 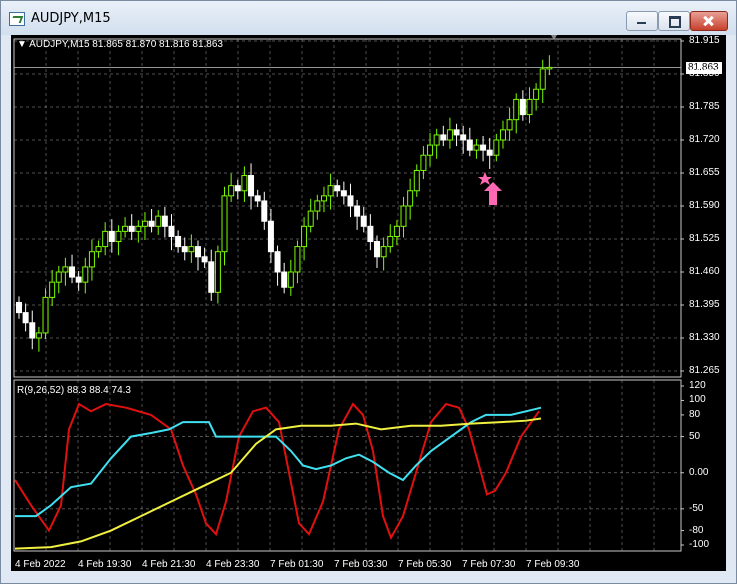 What do you see at coordinates (704, 73) in the screenshot?
I see `price-axis-label: 81.850` at bounding box center [704, 73].